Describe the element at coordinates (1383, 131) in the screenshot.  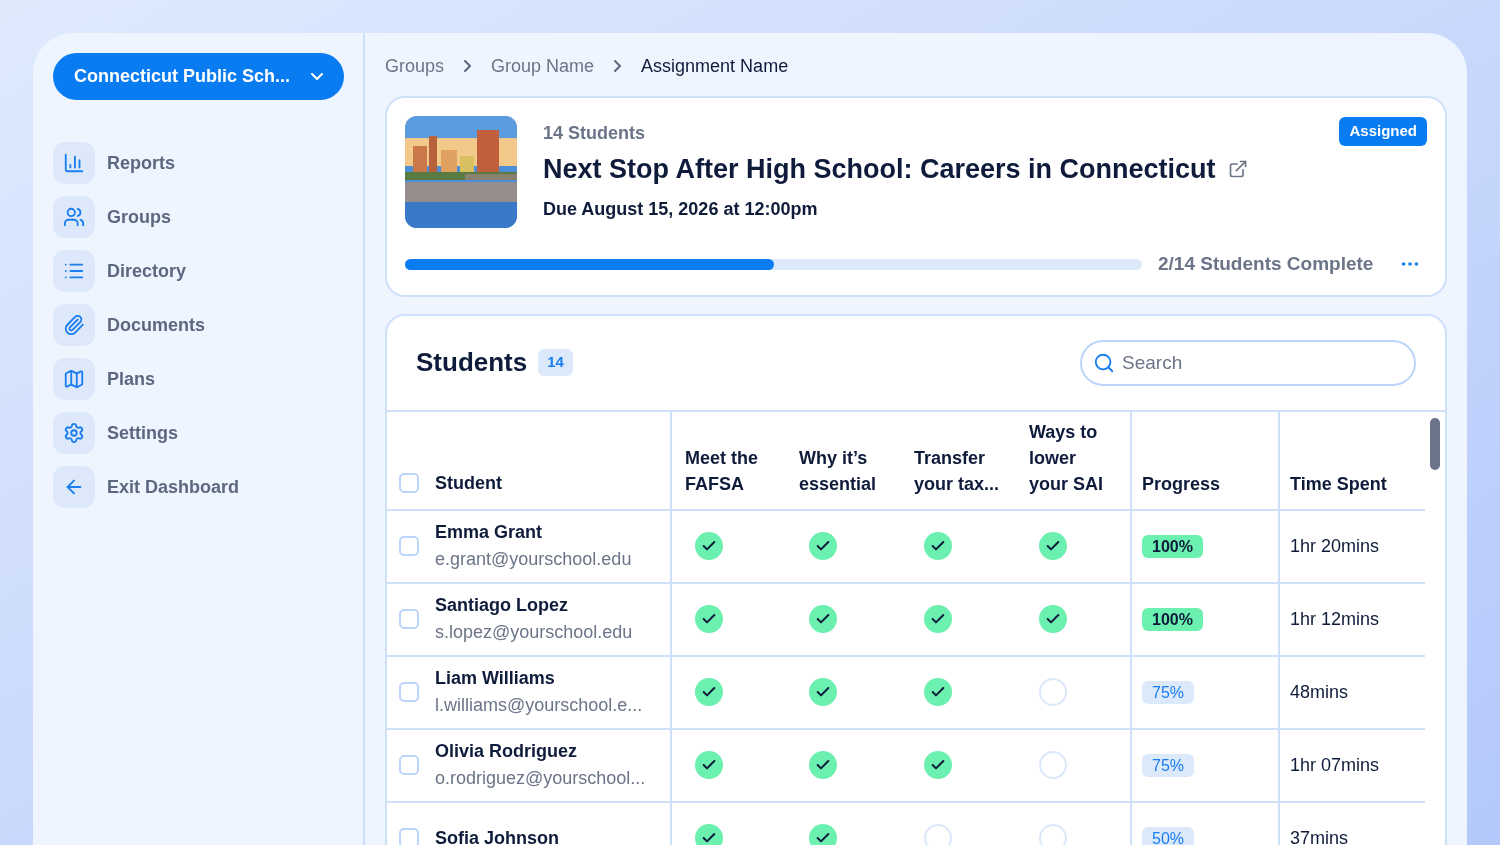
I see `status-badge: Assigned` at that location.